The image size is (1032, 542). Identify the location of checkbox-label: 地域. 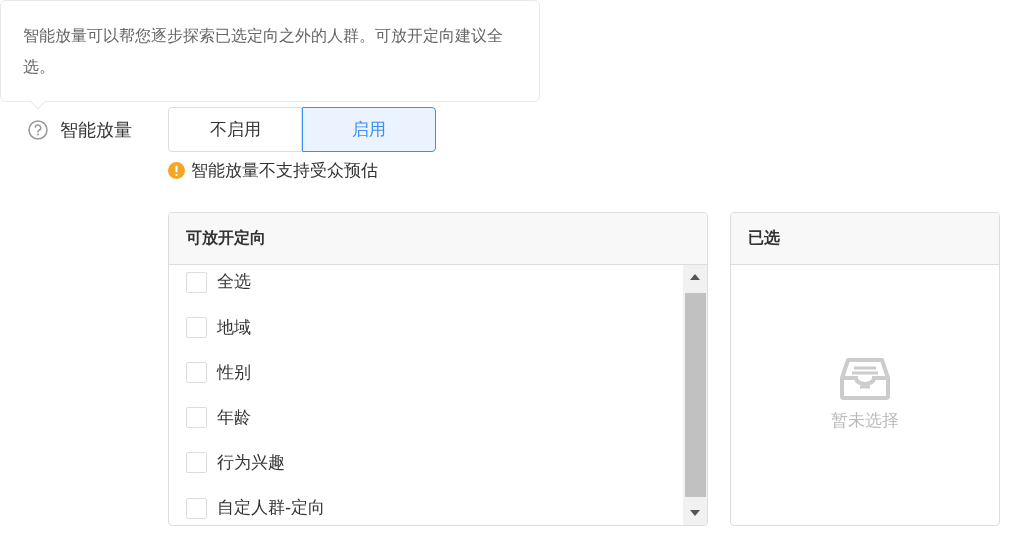
(234, 327).